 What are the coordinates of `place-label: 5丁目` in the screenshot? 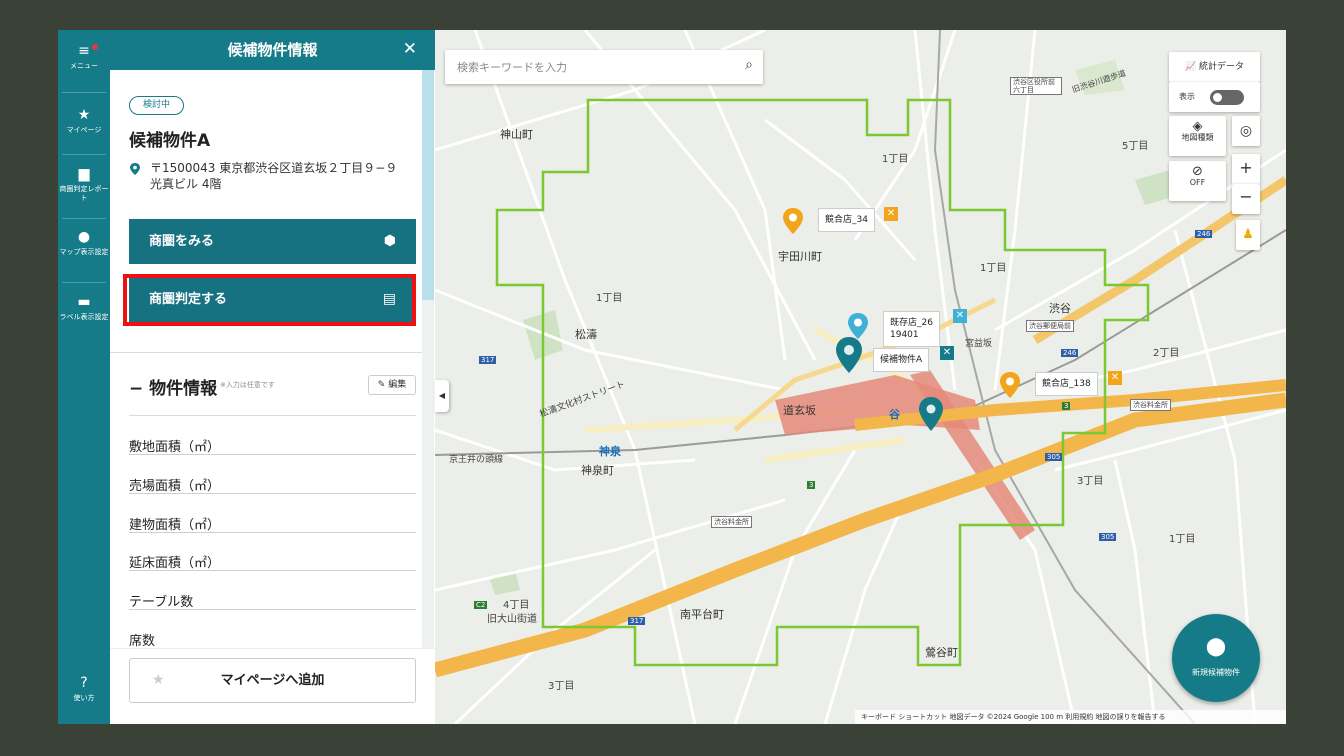 It's located at (1135, 146).